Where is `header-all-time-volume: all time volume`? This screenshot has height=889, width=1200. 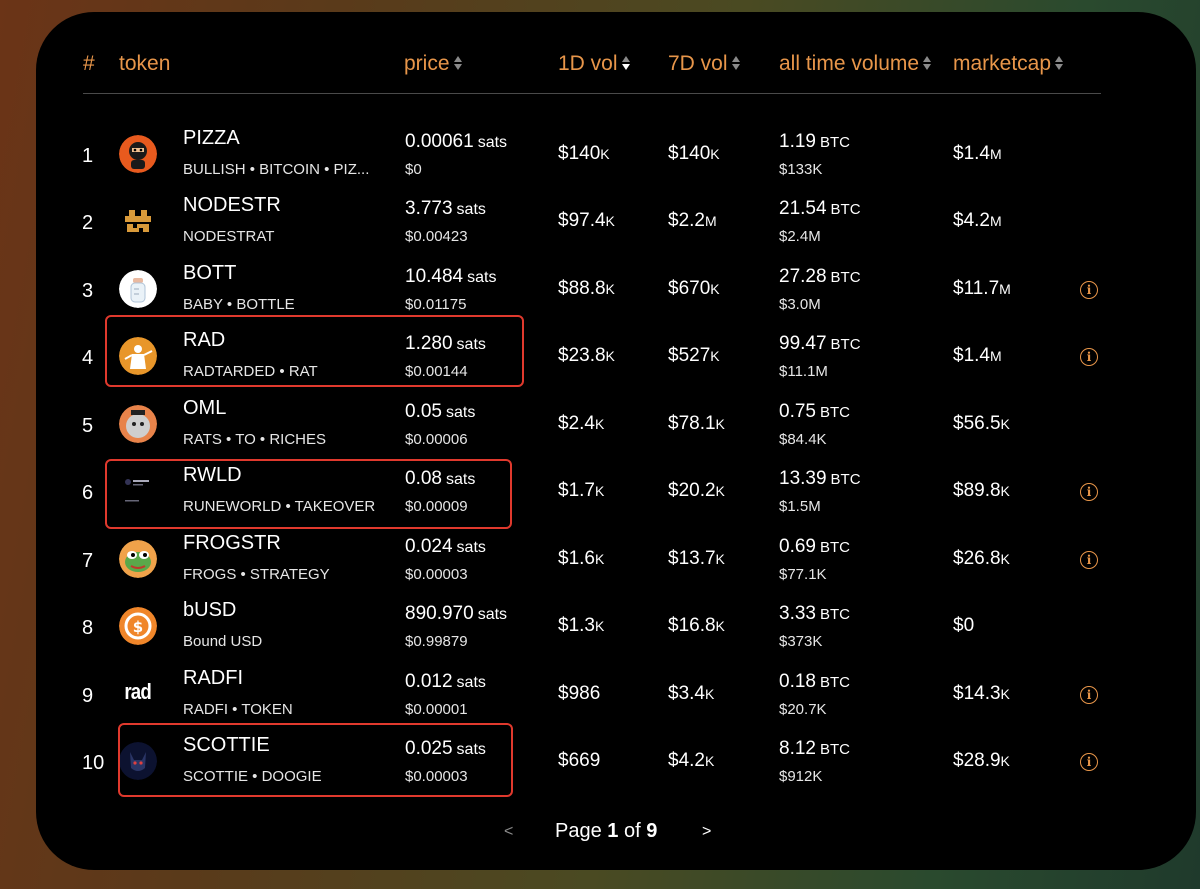
header-all-time-volume: all time volume is located at coordinates (855, 64).